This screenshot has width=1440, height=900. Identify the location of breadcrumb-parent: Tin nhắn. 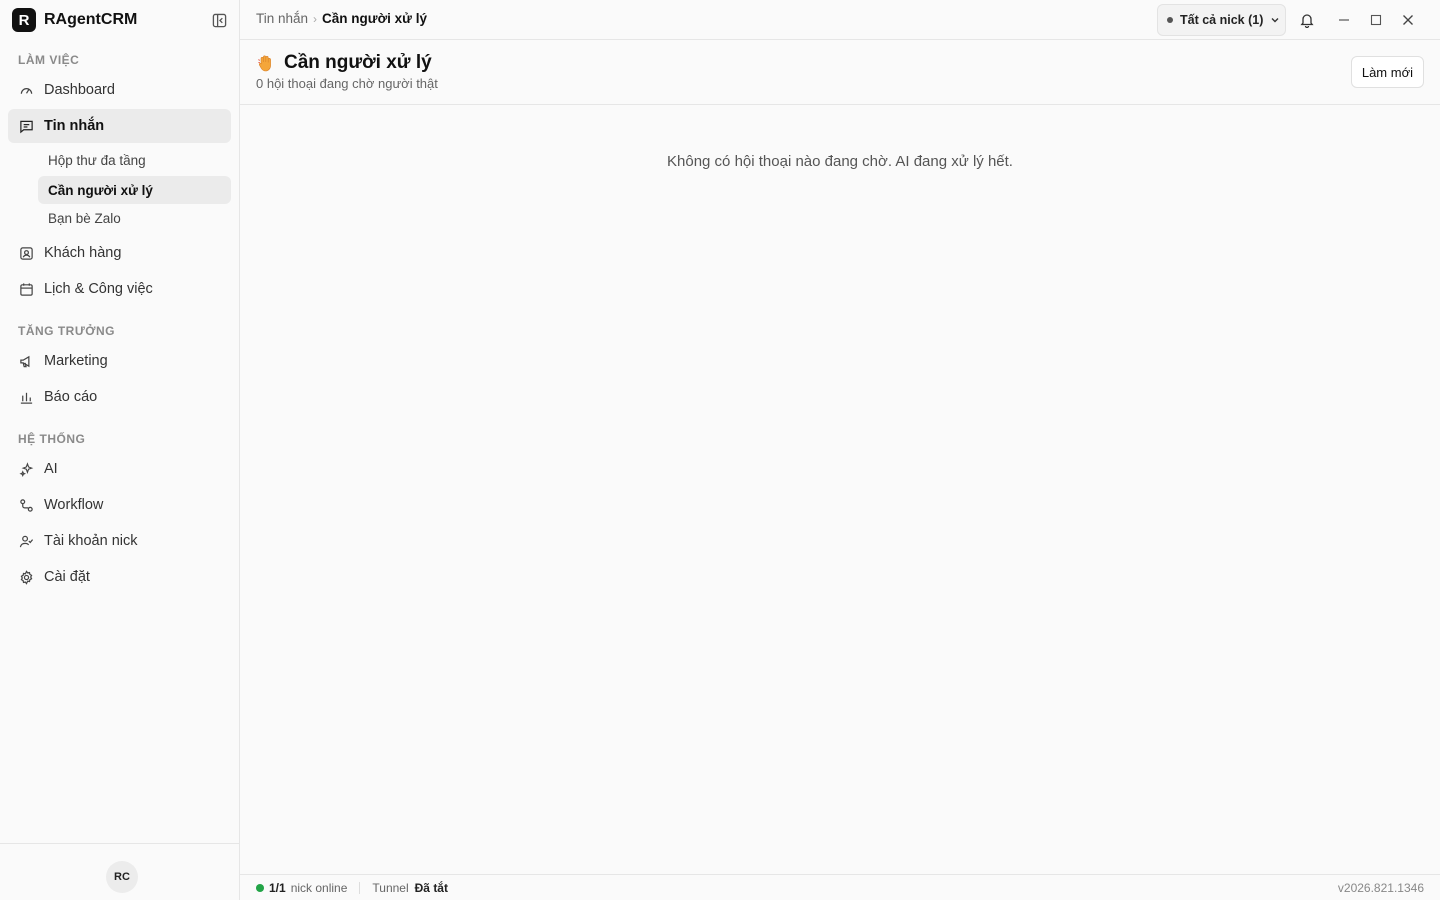
(282, 18).